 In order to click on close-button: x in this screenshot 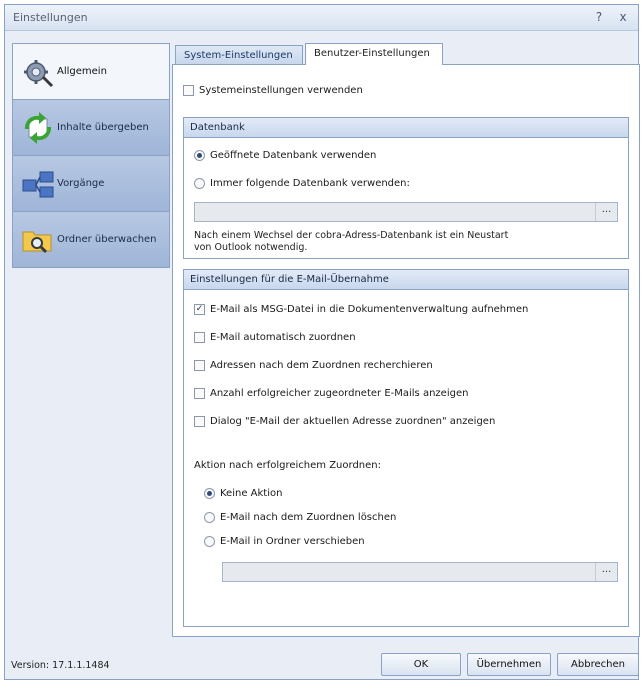, I will do `click(623, 17)`.